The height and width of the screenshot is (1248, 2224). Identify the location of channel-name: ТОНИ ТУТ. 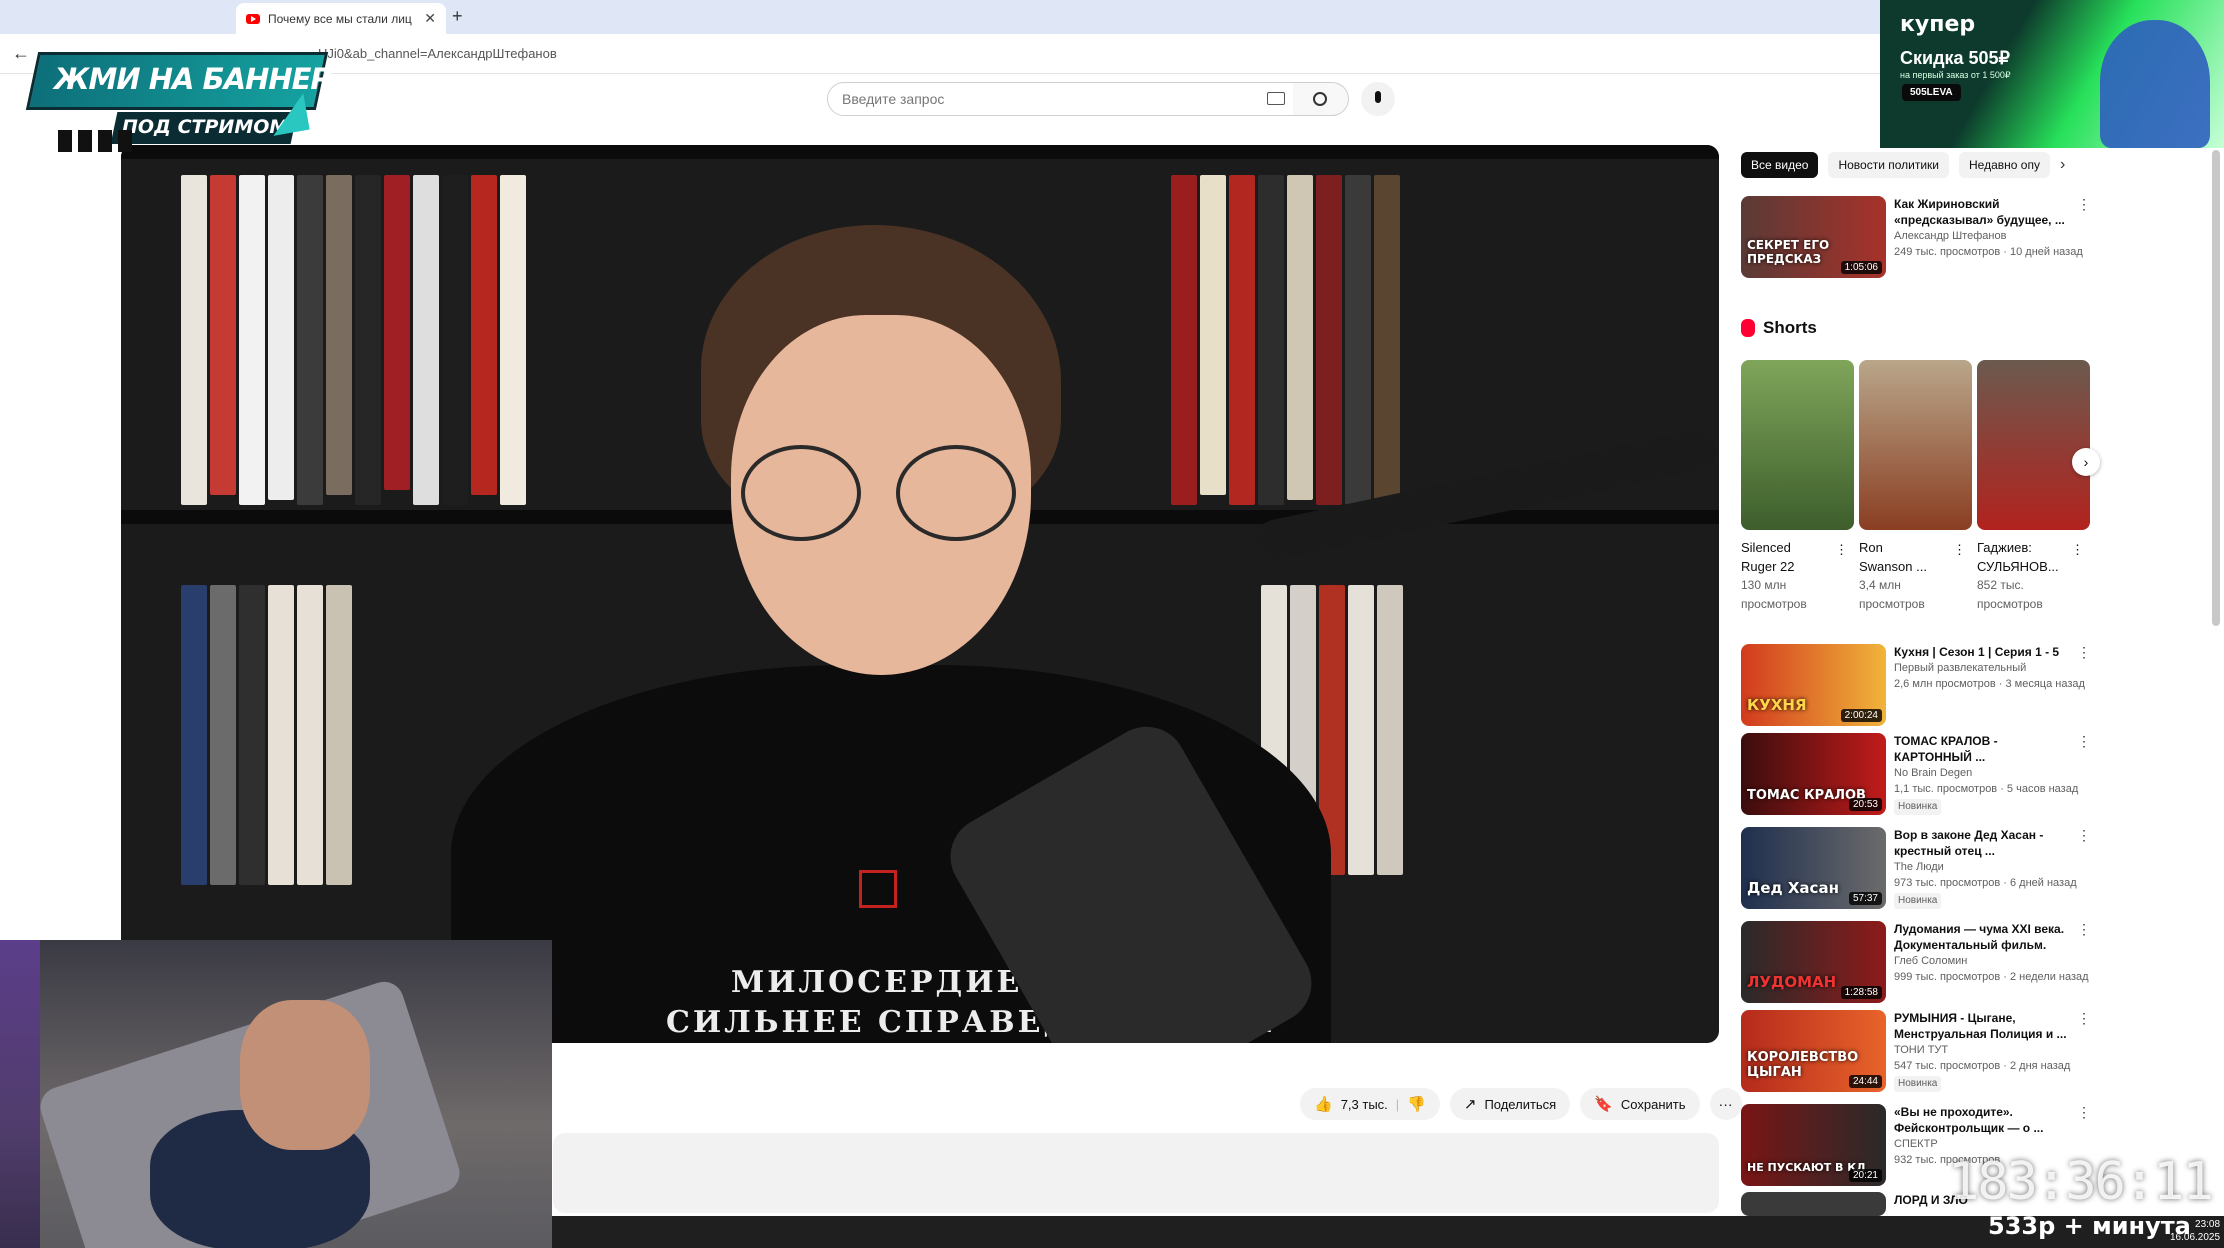
(1992, 1050).